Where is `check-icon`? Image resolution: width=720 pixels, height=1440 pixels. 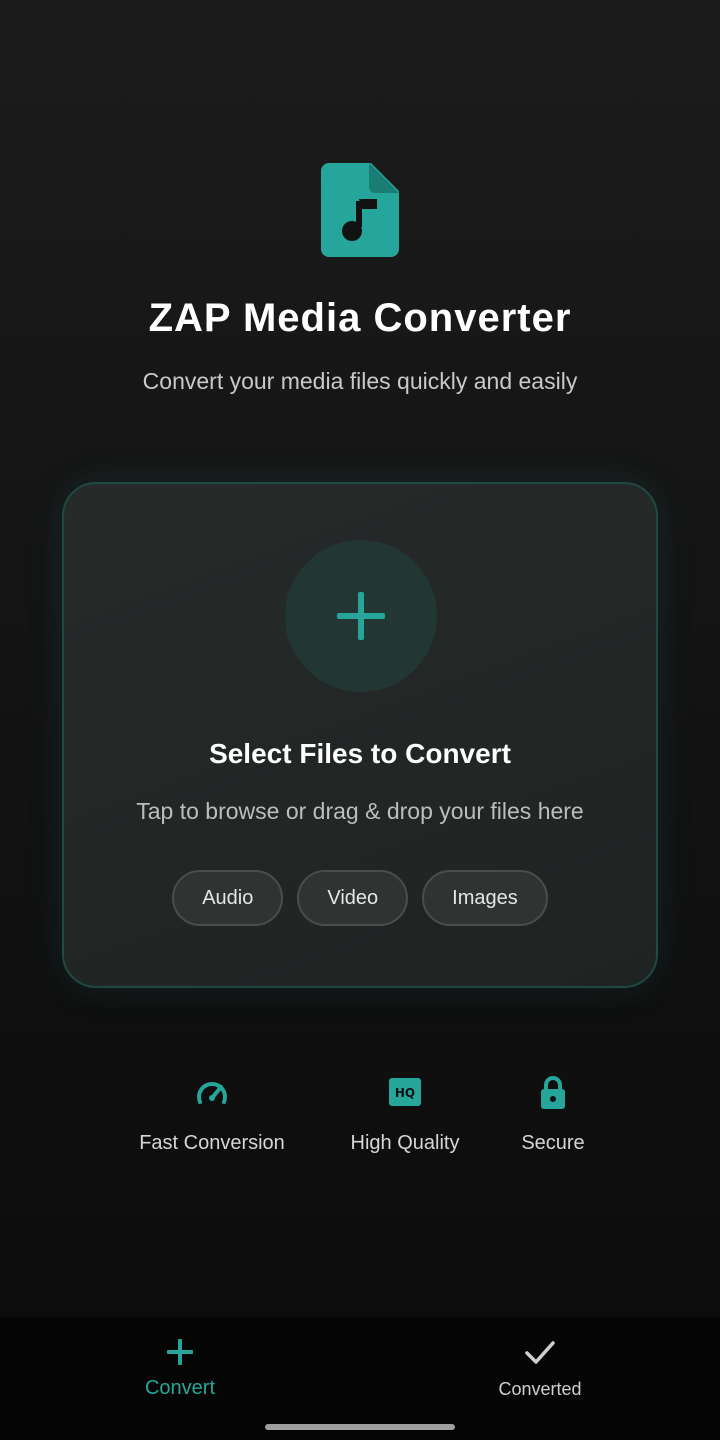
check-icon is located at coordinates (540, 1352).